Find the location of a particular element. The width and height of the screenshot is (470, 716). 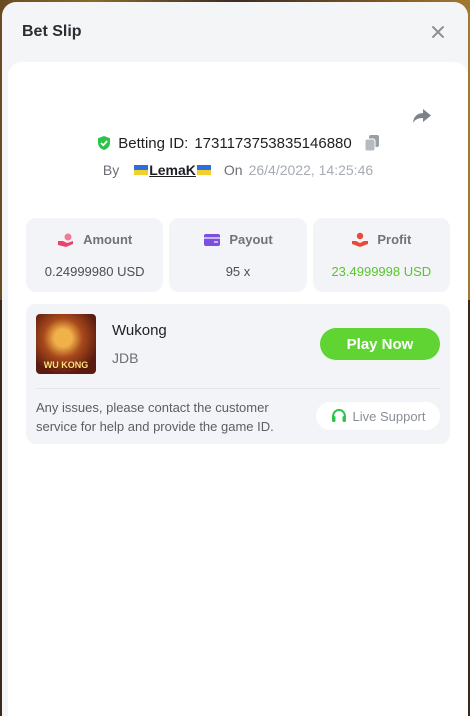

stat-profit: Profit 23.4999998 USD is located at coordinates (381, 255).